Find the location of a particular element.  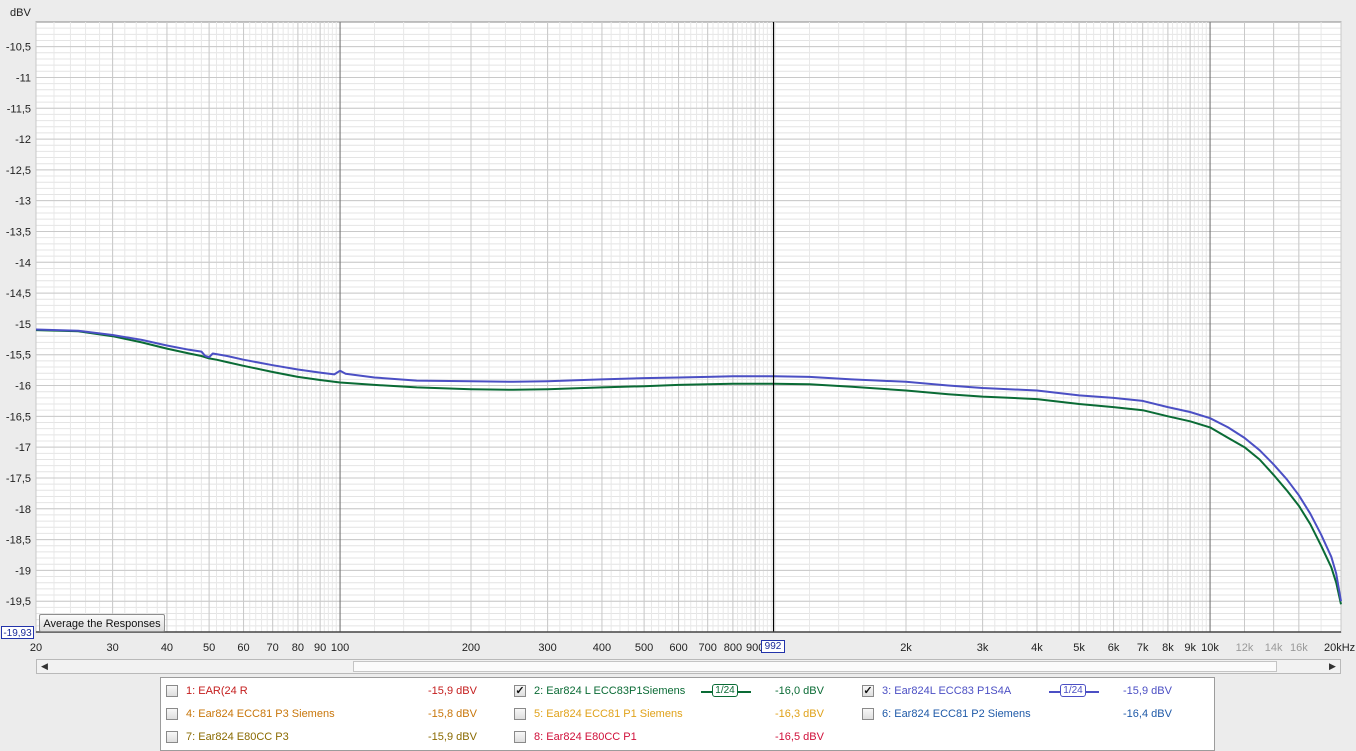

x-tick-label: 12k is located at coordinates (1245, 648).